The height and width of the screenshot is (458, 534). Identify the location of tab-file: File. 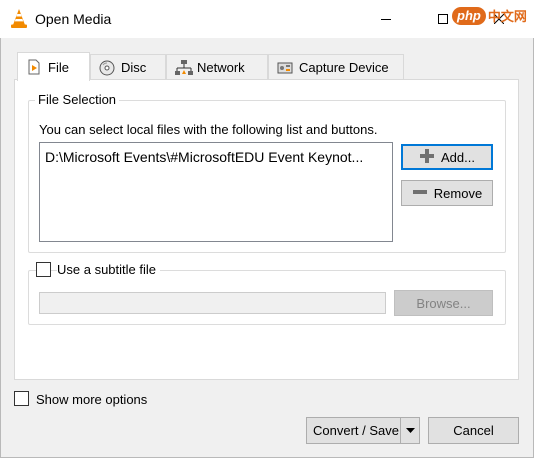
(53, 66).